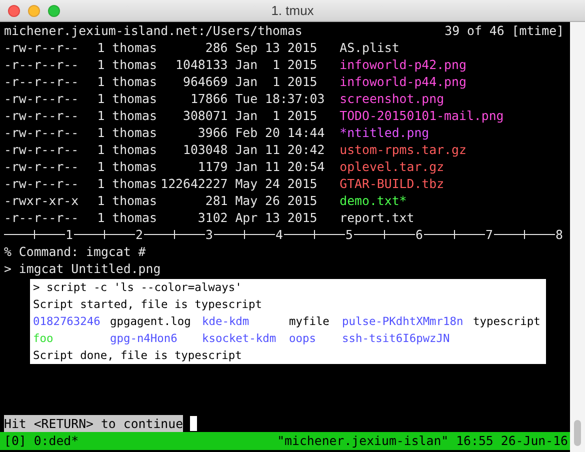 The width and height of the screenshot is (585, 452). What do you see at coordinates (504, 30) in the screenshot?
I see `file-position: 39 of 46 [mtime]` at bounding box center [504, 30].